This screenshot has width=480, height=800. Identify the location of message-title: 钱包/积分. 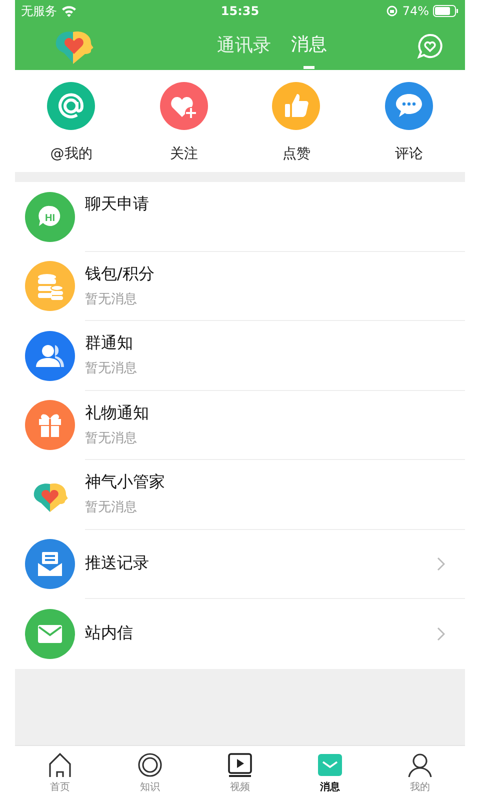
(120, 274).